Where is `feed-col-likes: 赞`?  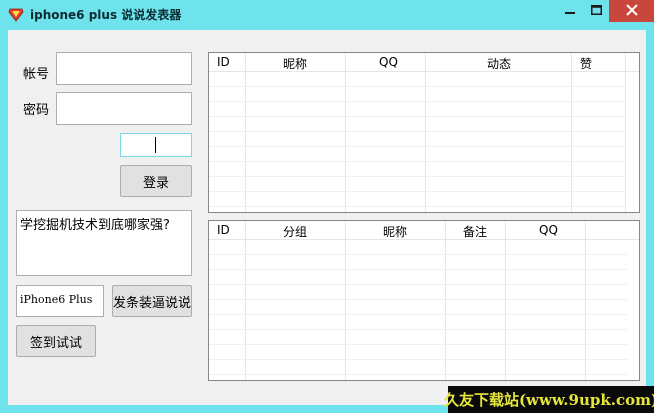 feed-col-likes: 赞 is located at coordinates (599, 132).